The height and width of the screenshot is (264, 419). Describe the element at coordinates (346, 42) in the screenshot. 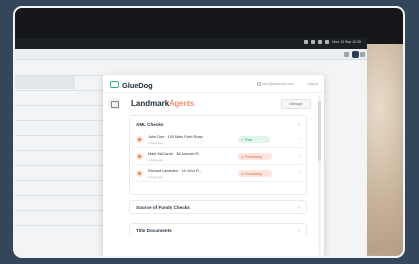

I see `menubar-clock: Mon 13 Sep 10:30` at that location.